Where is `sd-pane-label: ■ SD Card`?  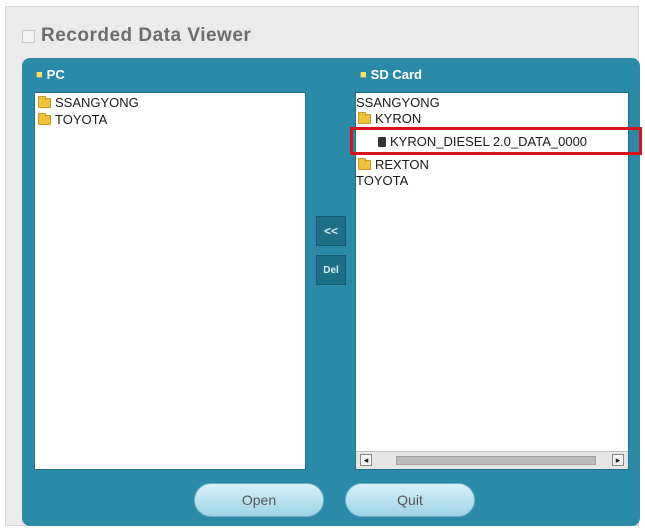 sd-pane-label: ■ SD Card is located at coordinates (391, 74).